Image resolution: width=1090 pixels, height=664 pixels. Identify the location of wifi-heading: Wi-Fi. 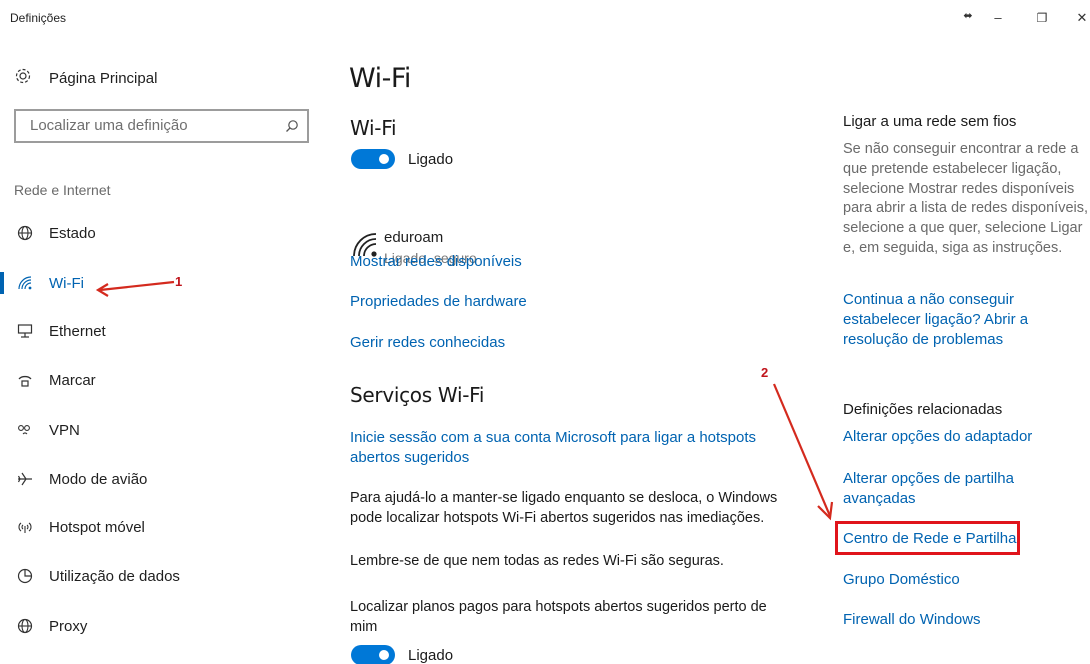
(373, 128).